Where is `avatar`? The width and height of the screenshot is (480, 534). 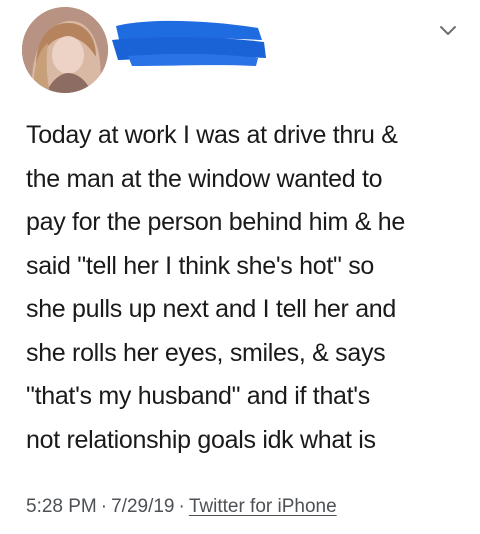 avatar is located at coordinates (65, 50).